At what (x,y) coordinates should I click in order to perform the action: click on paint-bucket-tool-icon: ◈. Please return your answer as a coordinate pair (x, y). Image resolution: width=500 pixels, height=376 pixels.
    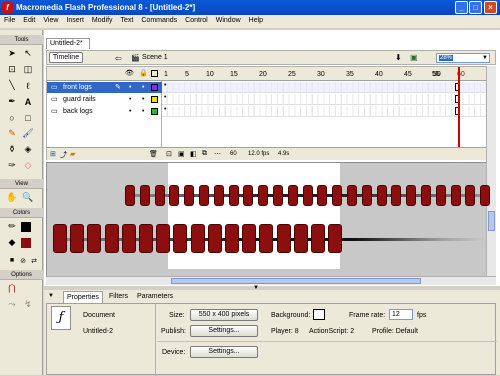
    Looking at the image, I should click on (28, 149).